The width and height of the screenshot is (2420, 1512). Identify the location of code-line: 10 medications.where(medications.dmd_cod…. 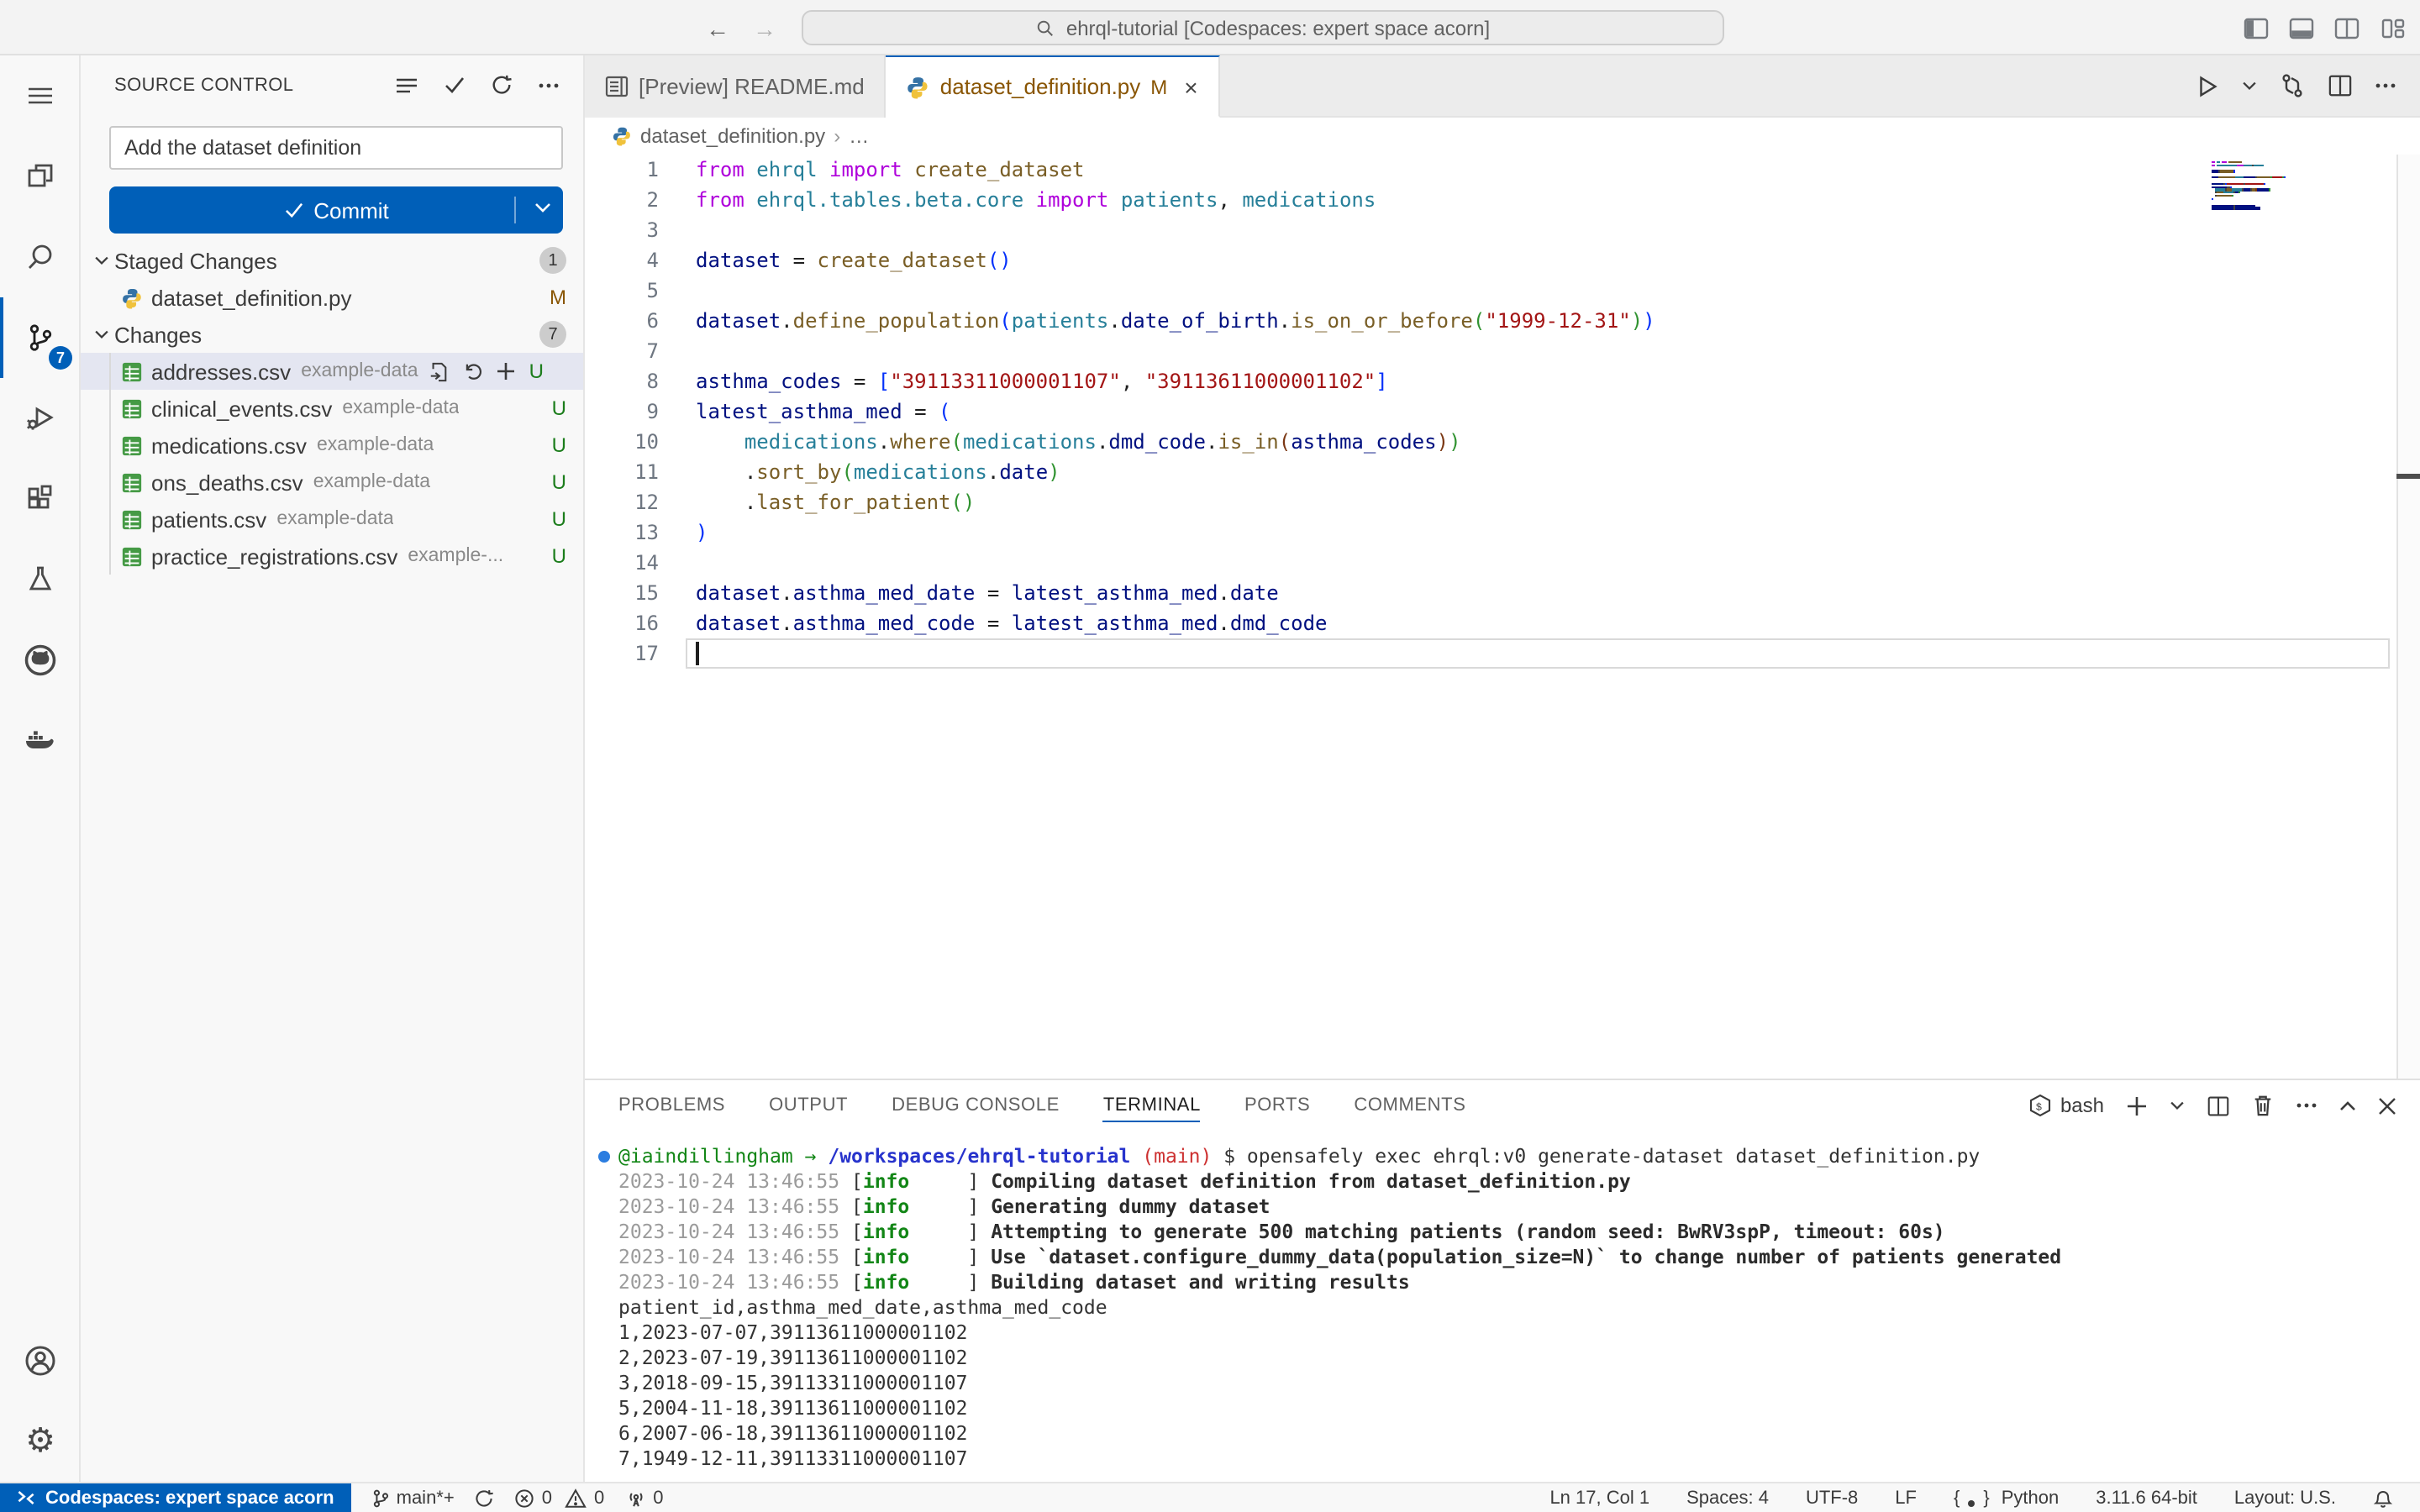
(1502, 442).